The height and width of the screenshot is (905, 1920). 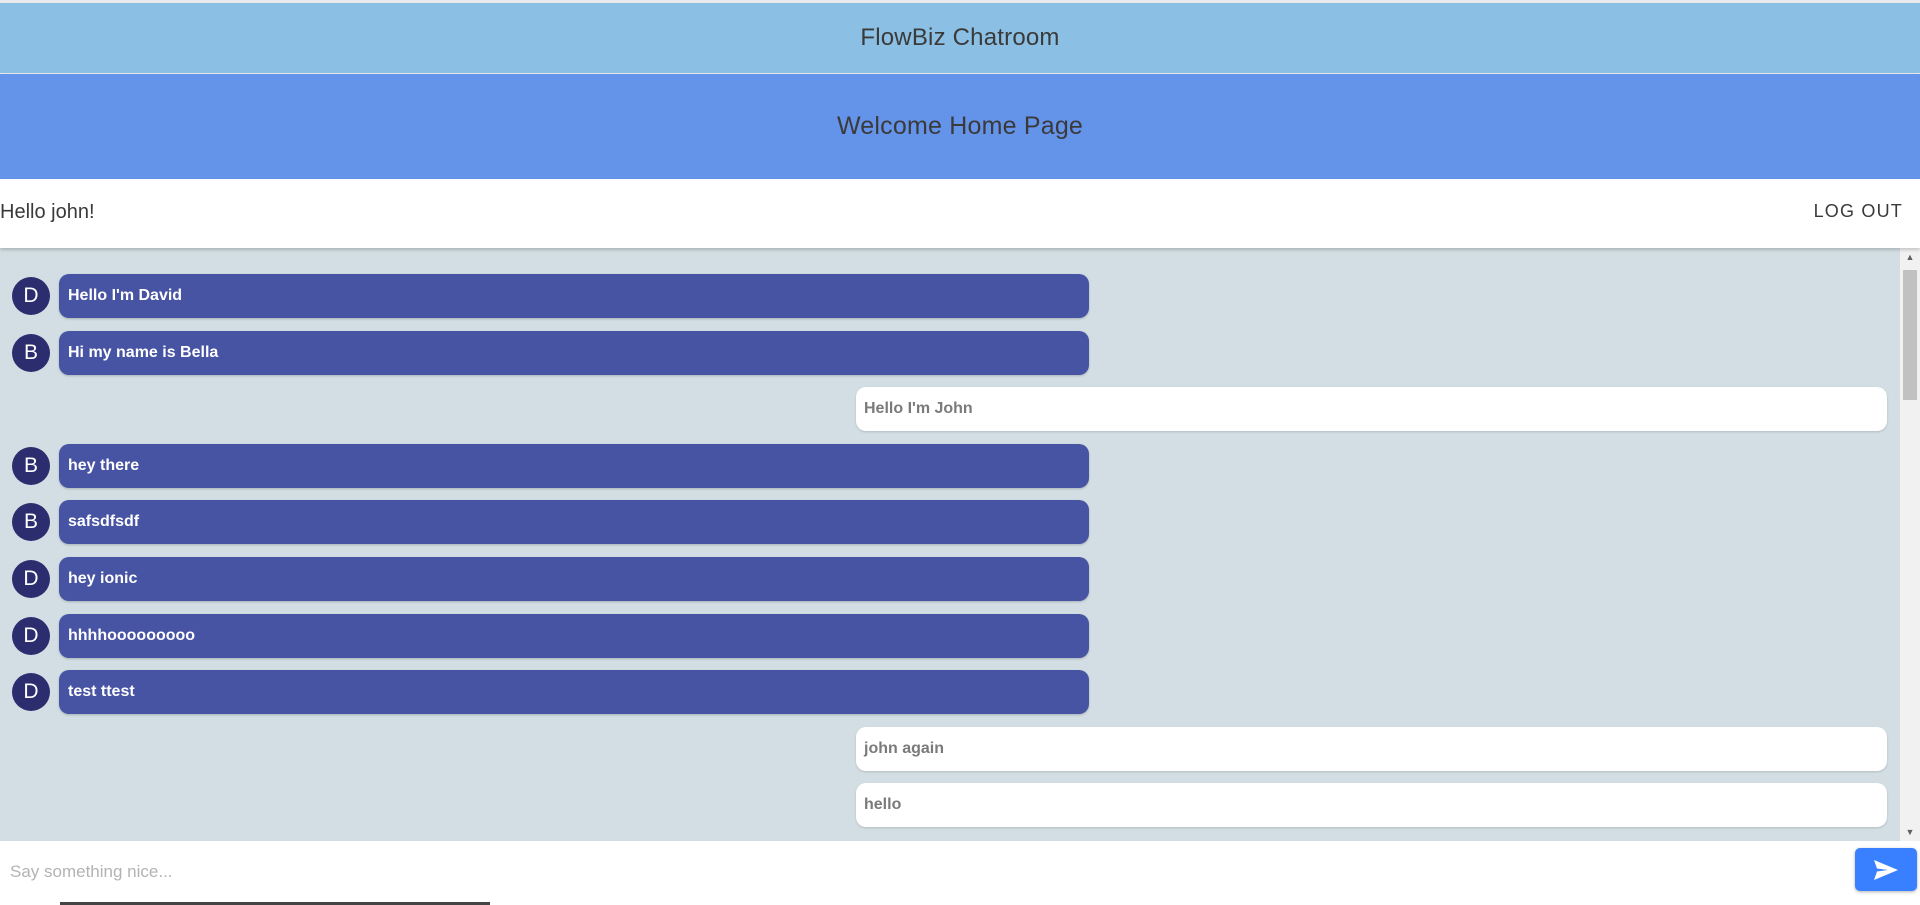 I want to click on message-input, so click(x=925, y=872).